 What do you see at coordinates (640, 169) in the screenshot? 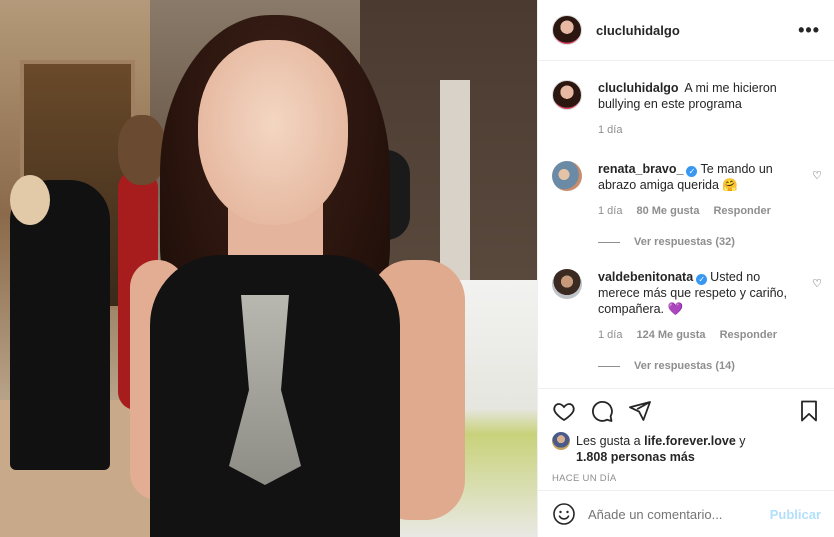
I see `comment-username: renata_bravo_` at bounding box center [640, 169].